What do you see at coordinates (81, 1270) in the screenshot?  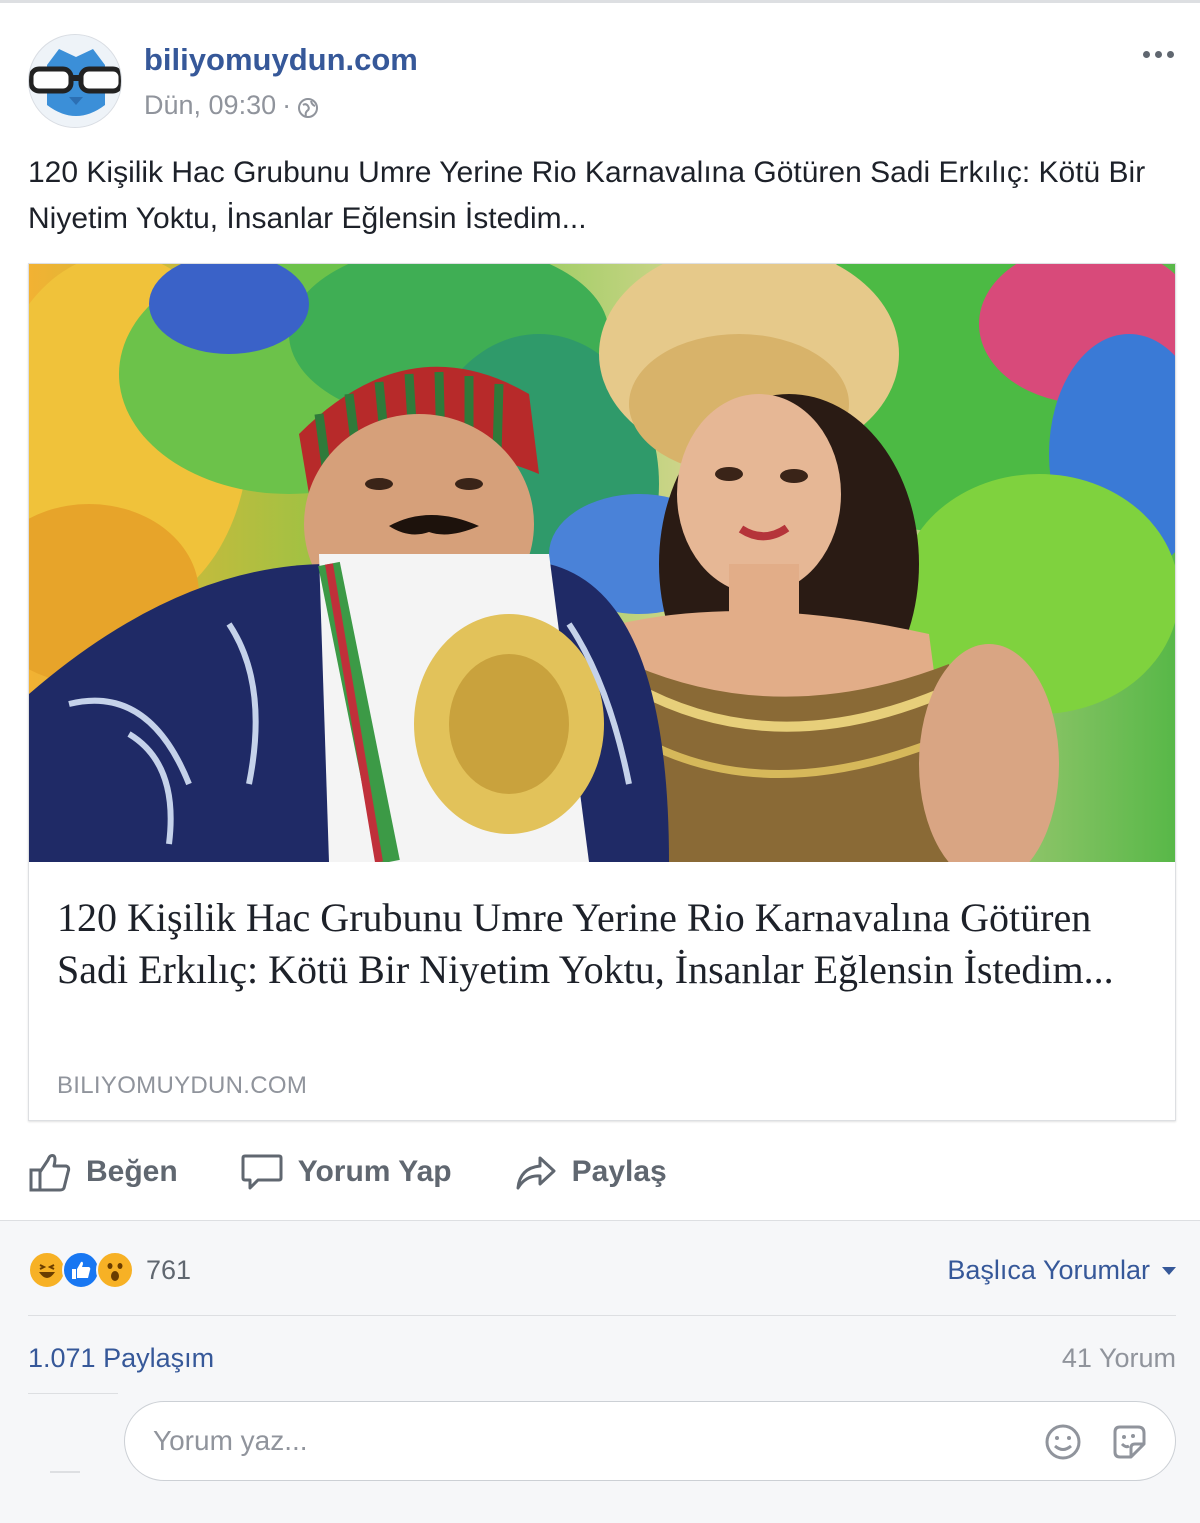 I see `like-reaction-icon` at bounding box center [81, 1270].